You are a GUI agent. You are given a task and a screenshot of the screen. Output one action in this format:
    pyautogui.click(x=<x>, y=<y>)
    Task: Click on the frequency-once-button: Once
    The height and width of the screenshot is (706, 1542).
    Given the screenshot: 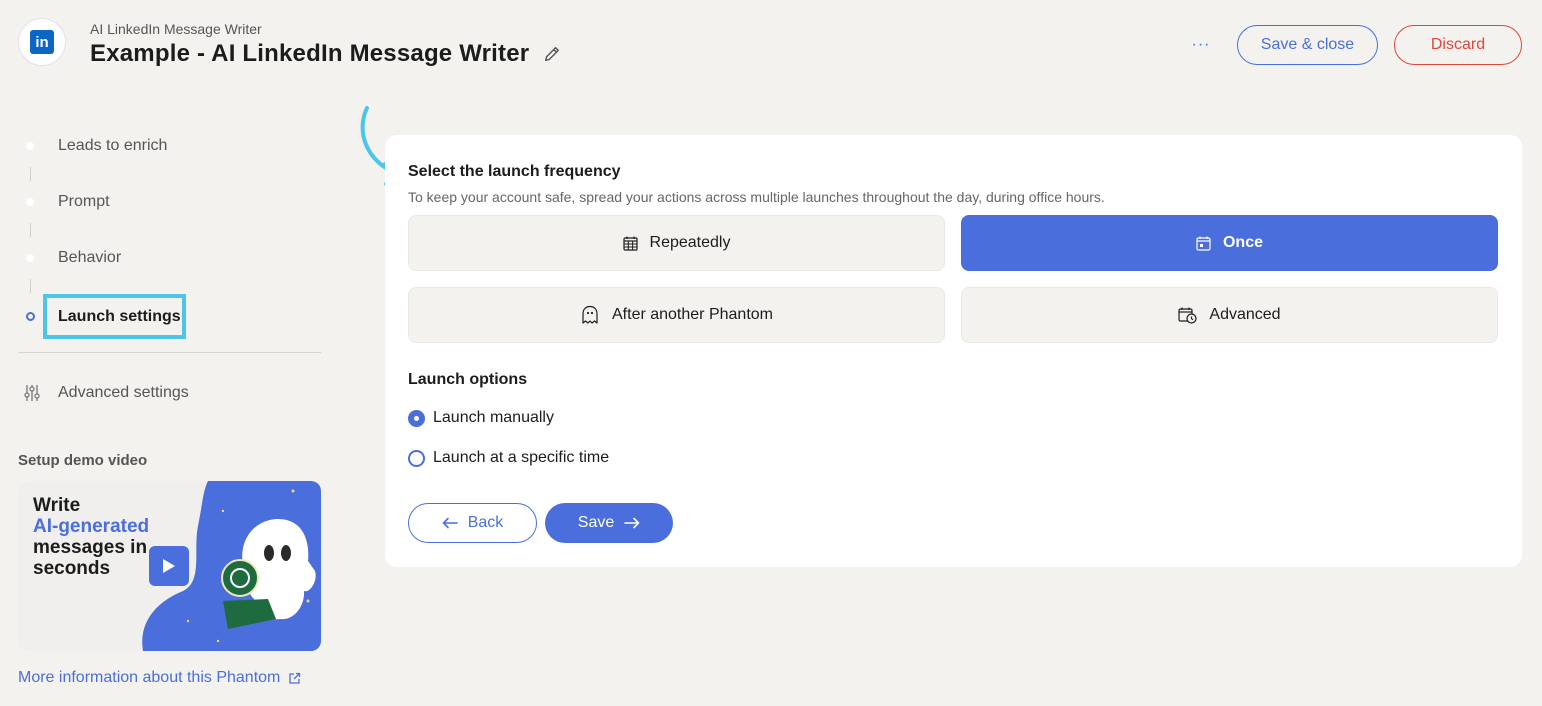 What is the action you would take?
    pyautogui.click(x=1229, y=243)
    